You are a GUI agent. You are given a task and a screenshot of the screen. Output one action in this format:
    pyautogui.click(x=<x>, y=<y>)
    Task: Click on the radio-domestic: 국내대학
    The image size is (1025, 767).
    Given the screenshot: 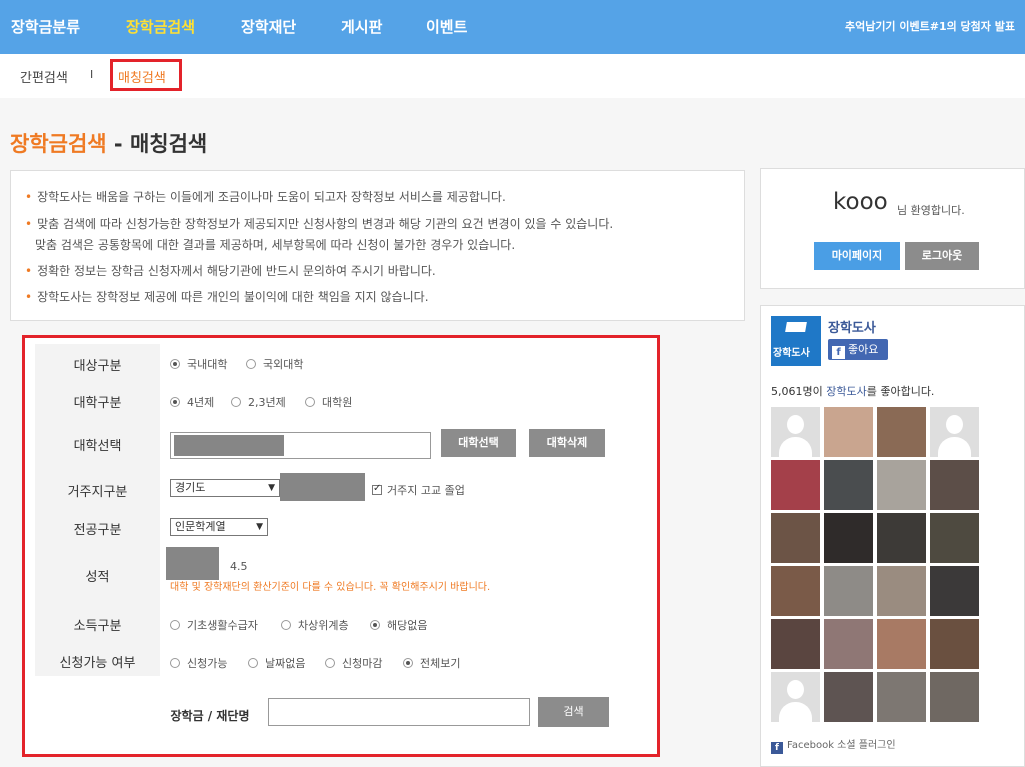 What is the action you would take?
    pyautogui.click(x=198, y=364)
    